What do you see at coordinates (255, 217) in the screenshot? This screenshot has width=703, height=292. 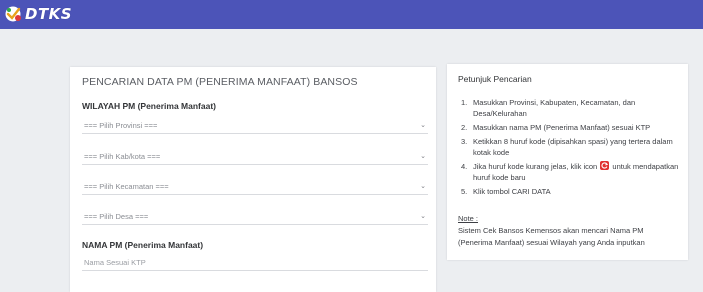 I see `desa-select: === Pilih Desa === ⌄` at bounding box center [255, 217].